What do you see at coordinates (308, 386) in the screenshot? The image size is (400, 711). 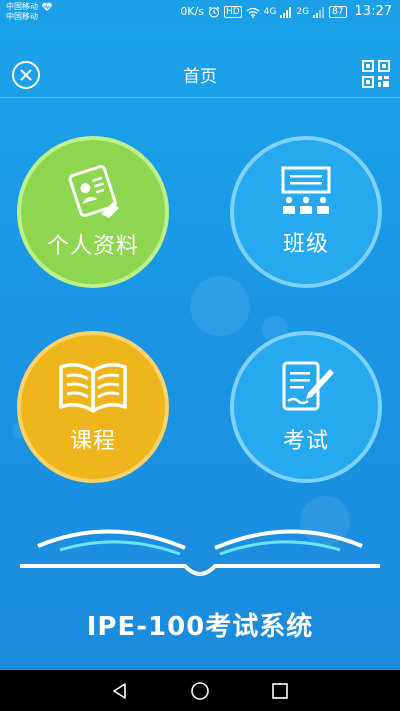 I see `exam-paper-icon` at bounding box center [308, 386].